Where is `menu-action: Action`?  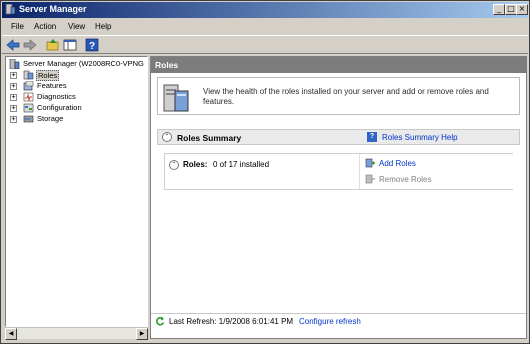 menu-action: Action is located at coordinates (45, 26).